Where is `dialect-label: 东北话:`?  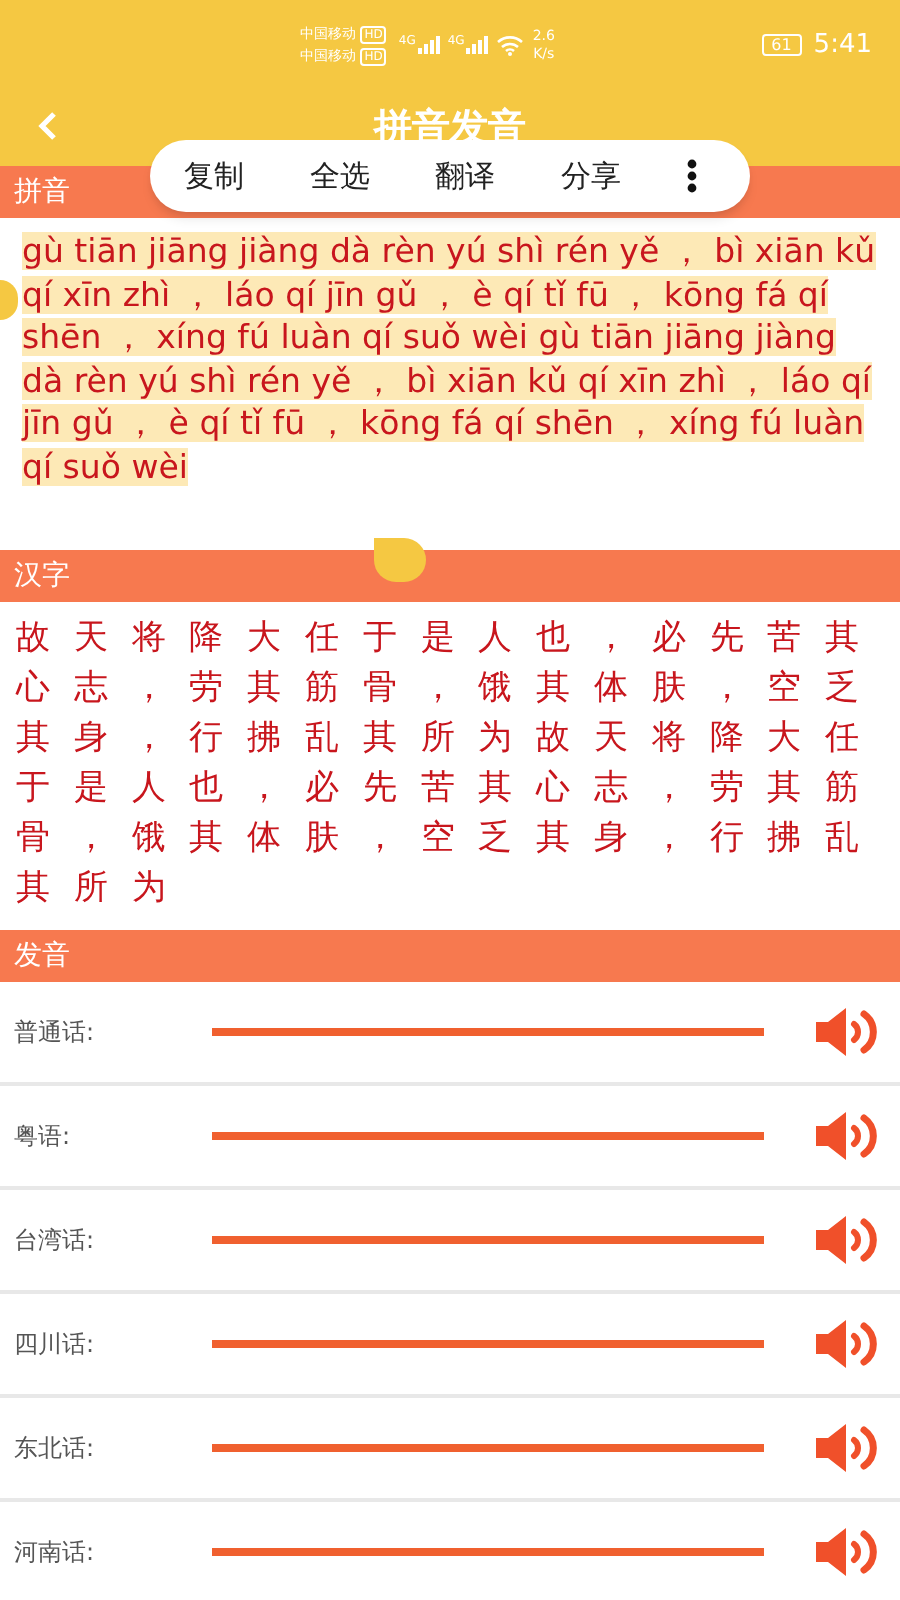
dialect-label: 东北话: is located at coordinates (55, 1449).